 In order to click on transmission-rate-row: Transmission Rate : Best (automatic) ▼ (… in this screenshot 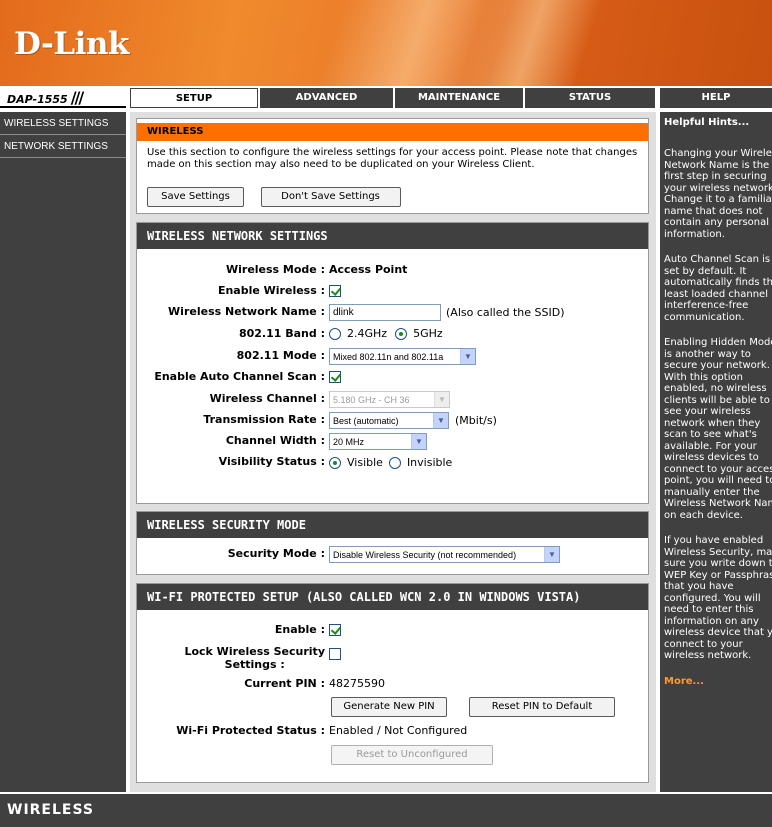, I will do `click(392, 420)`.